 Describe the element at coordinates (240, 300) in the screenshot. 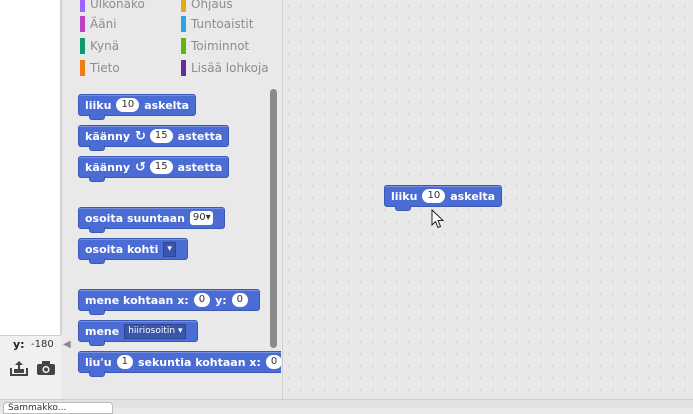

I see `y-input: 0` at that location.